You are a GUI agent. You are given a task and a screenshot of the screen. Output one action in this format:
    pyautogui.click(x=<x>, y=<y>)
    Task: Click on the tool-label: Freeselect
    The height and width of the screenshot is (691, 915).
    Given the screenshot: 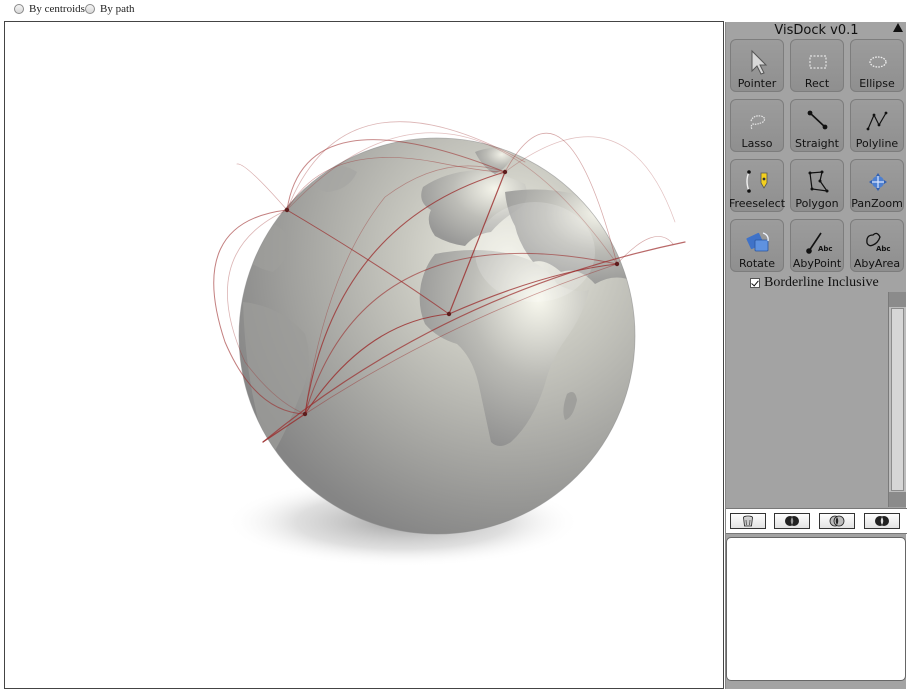 What is the action you would take?
    pyautogui.click(x=757, y=203)
    